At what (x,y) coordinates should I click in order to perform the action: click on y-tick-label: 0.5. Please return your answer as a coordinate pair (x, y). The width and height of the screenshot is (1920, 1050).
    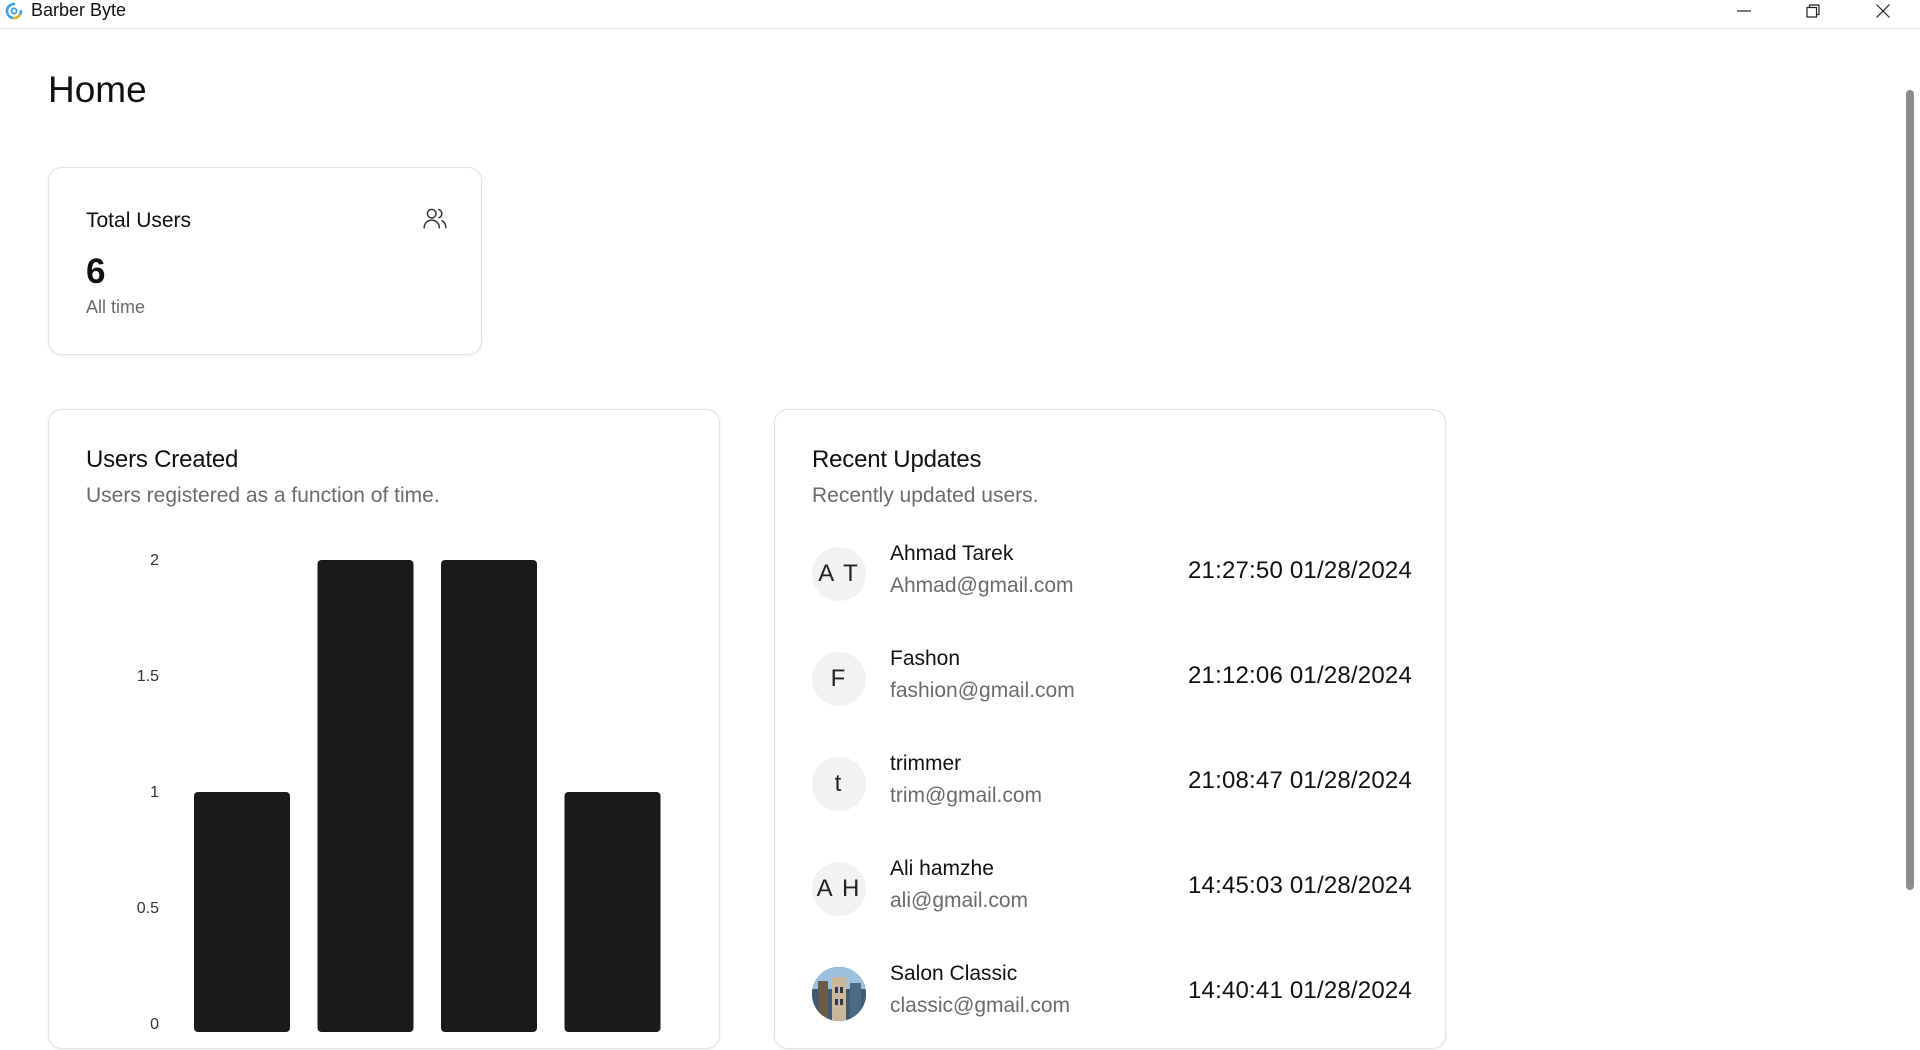
    Looking at the image, I should click on (148, 908).